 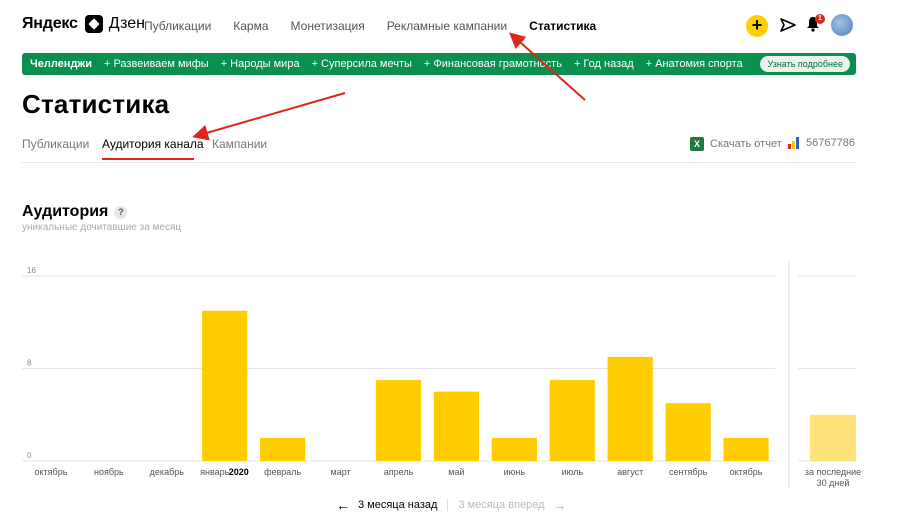 I want to click on notification-badge: 1, so click(x=820, y=19).